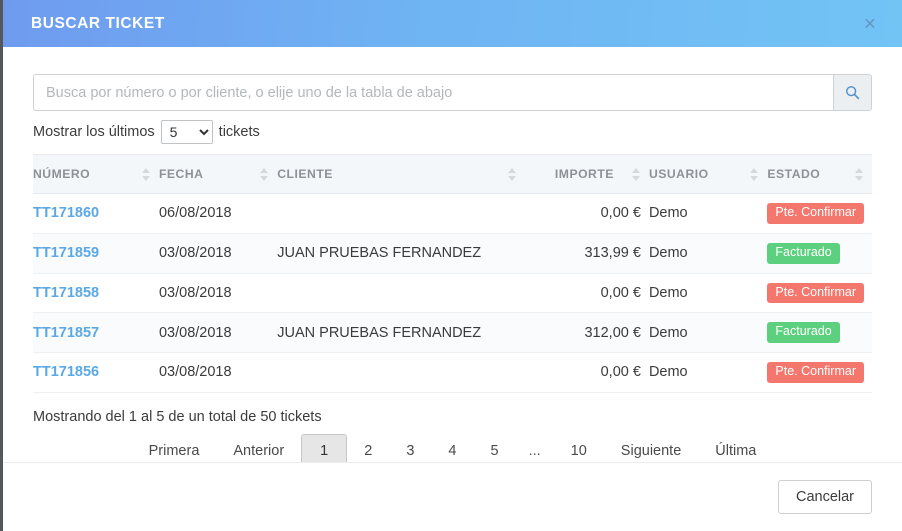 Image resolution: width=902 pixels, height=531 pixels. What do you see at coordinates (66, 253) in the screenshot?
I see `ticket-link: TT171859` at bounding box center [66, 253].